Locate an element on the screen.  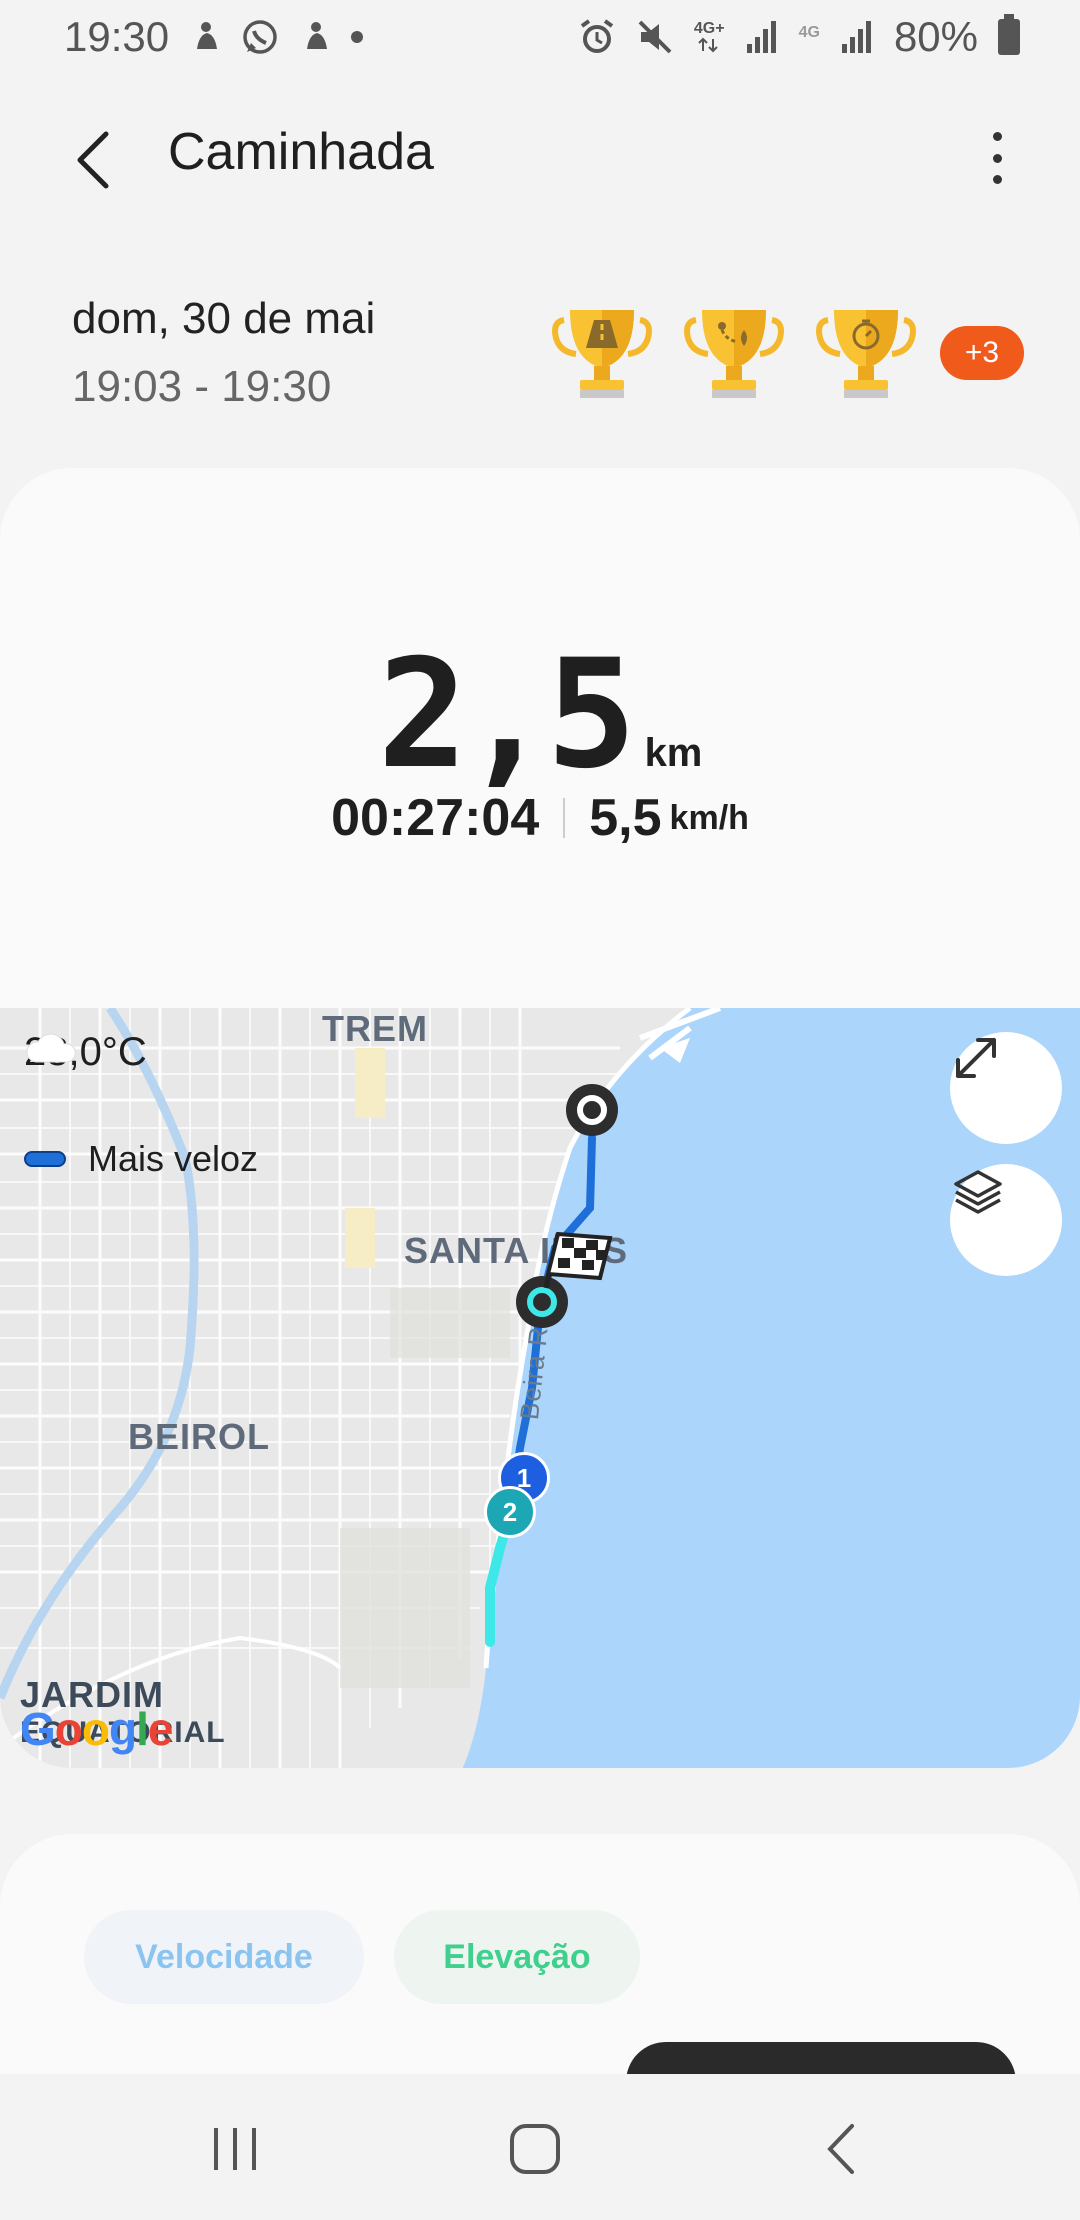
status-left: 19:30 is located at coordinates (214, 37).